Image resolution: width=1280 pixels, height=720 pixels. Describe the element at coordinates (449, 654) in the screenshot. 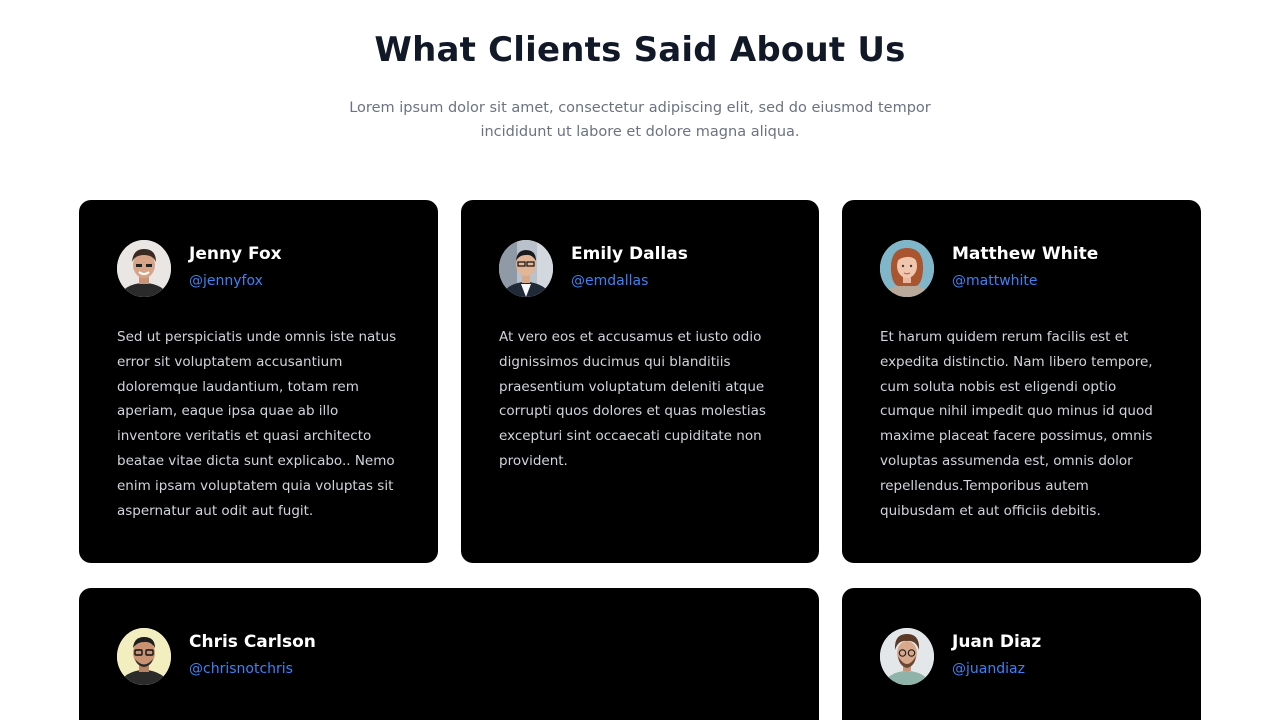

I see `testimonial-card-chris-carlson: Chris Carlson @chrisnotchris` at that location.